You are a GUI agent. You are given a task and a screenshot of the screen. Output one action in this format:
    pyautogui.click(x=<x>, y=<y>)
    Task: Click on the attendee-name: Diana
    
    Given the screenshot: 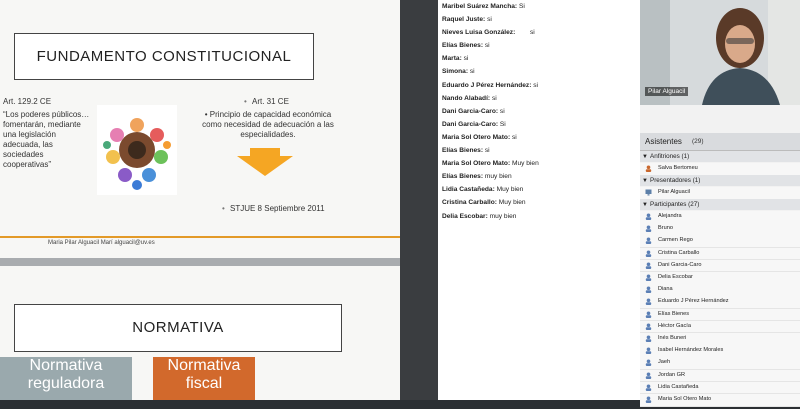 What is the action you would take?
    pyautogui.click(x=665, y=289)
    